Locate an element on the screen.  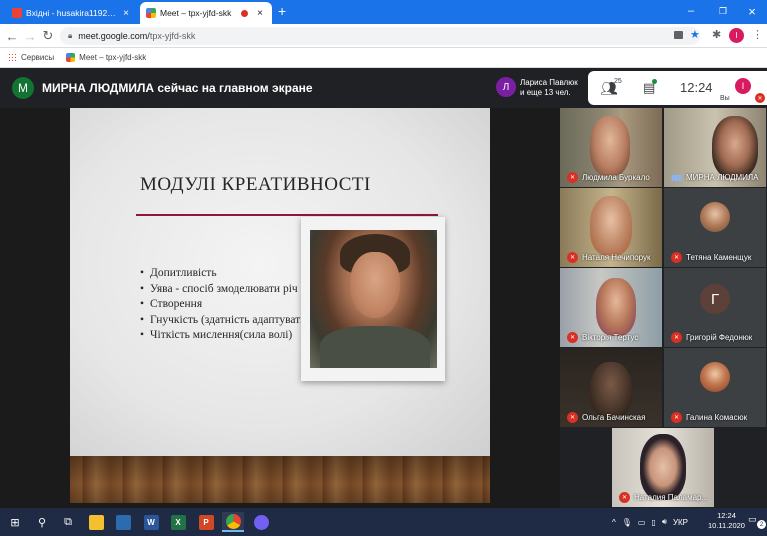
bookmarks-bar: Сервисы Meet – tpx-yjfd-skk is located at coordinates (383, 58).